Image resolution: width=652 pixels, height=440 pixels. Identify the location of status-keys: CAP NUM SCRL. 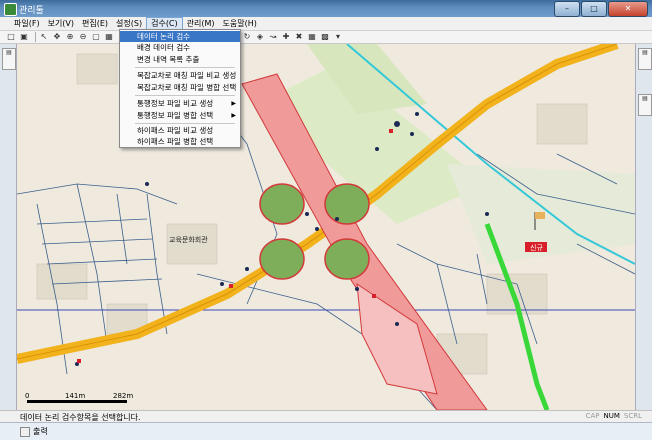
(614, 416).